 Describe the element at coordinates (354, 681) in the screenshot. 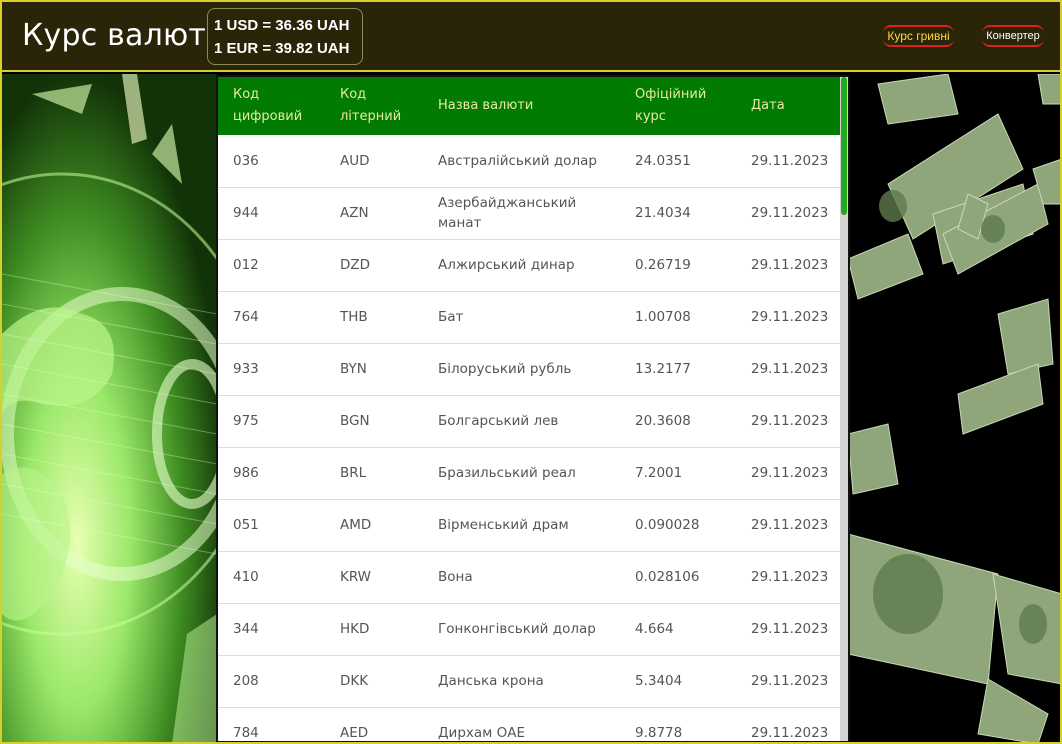

I see `cell-letter-code: DKK` at that location.